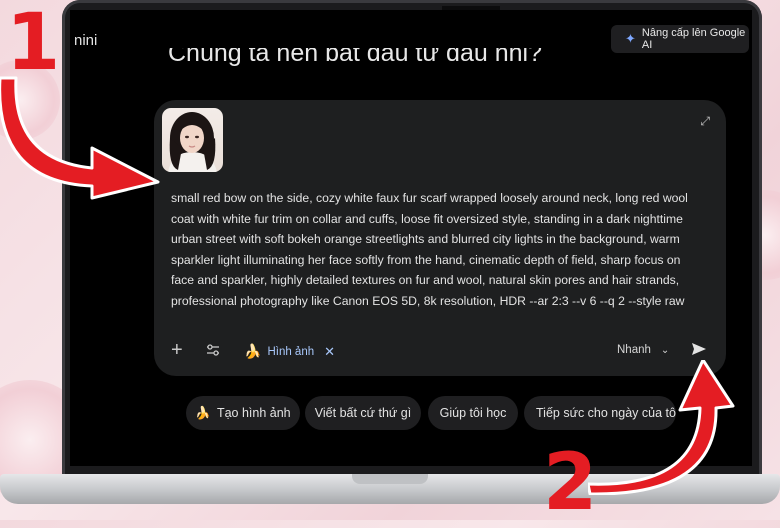 The height and width of the screenshot is (528, 780). Describe the element at coordinates (86, 40) in the screenshot. I see `app-name: nini` at that location.